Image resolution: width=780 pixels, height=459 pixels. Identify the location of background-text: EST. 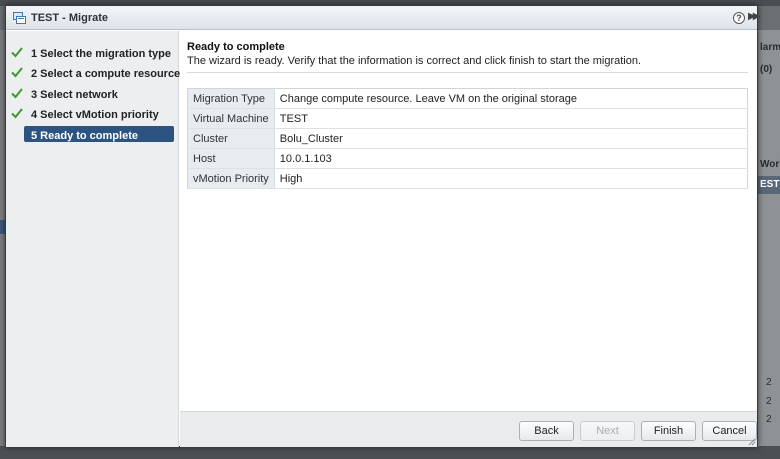
(770, 184).